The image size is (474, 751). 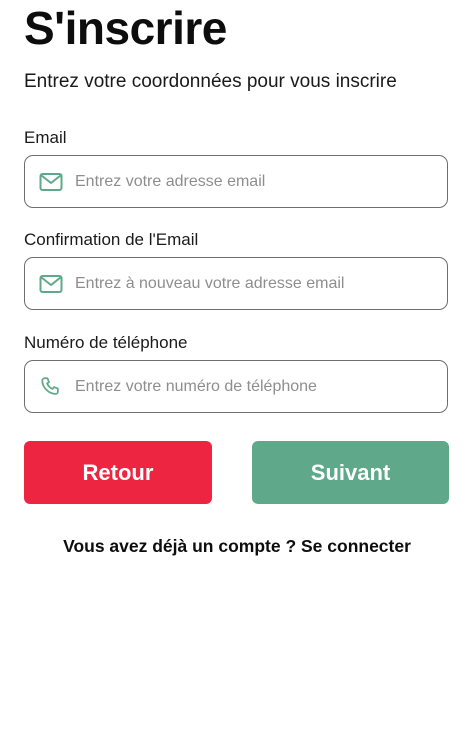 I want to click on phone-label: Numéro de téléphone, so click(x=106, y=342).